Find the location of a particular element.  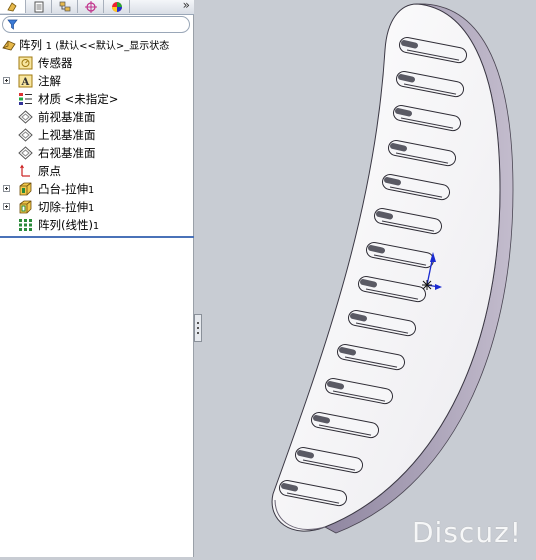

dimxpert-icon is located at coordinates (90, 6).